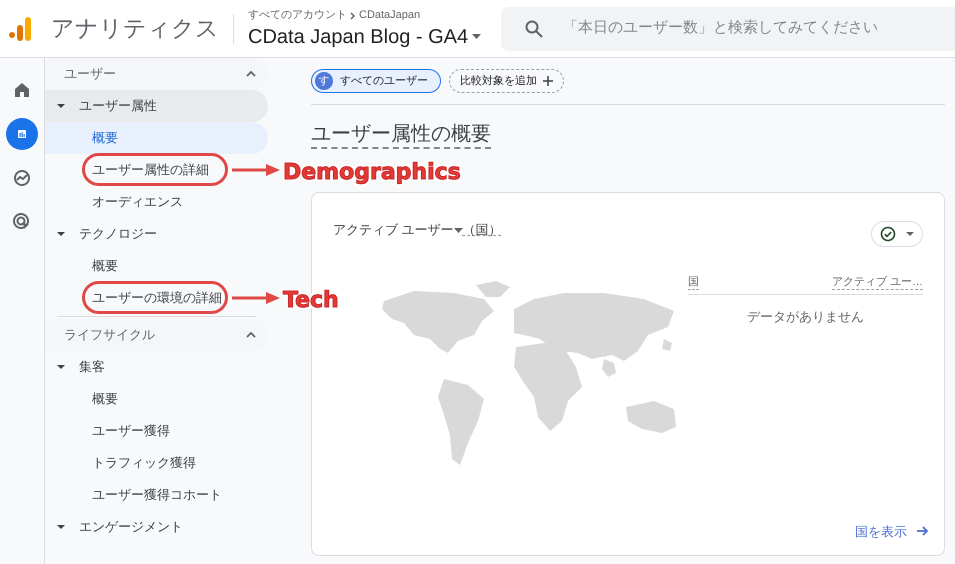  I want to click on property-selector: CData Japan Blog - GA4, so click(365, 37).